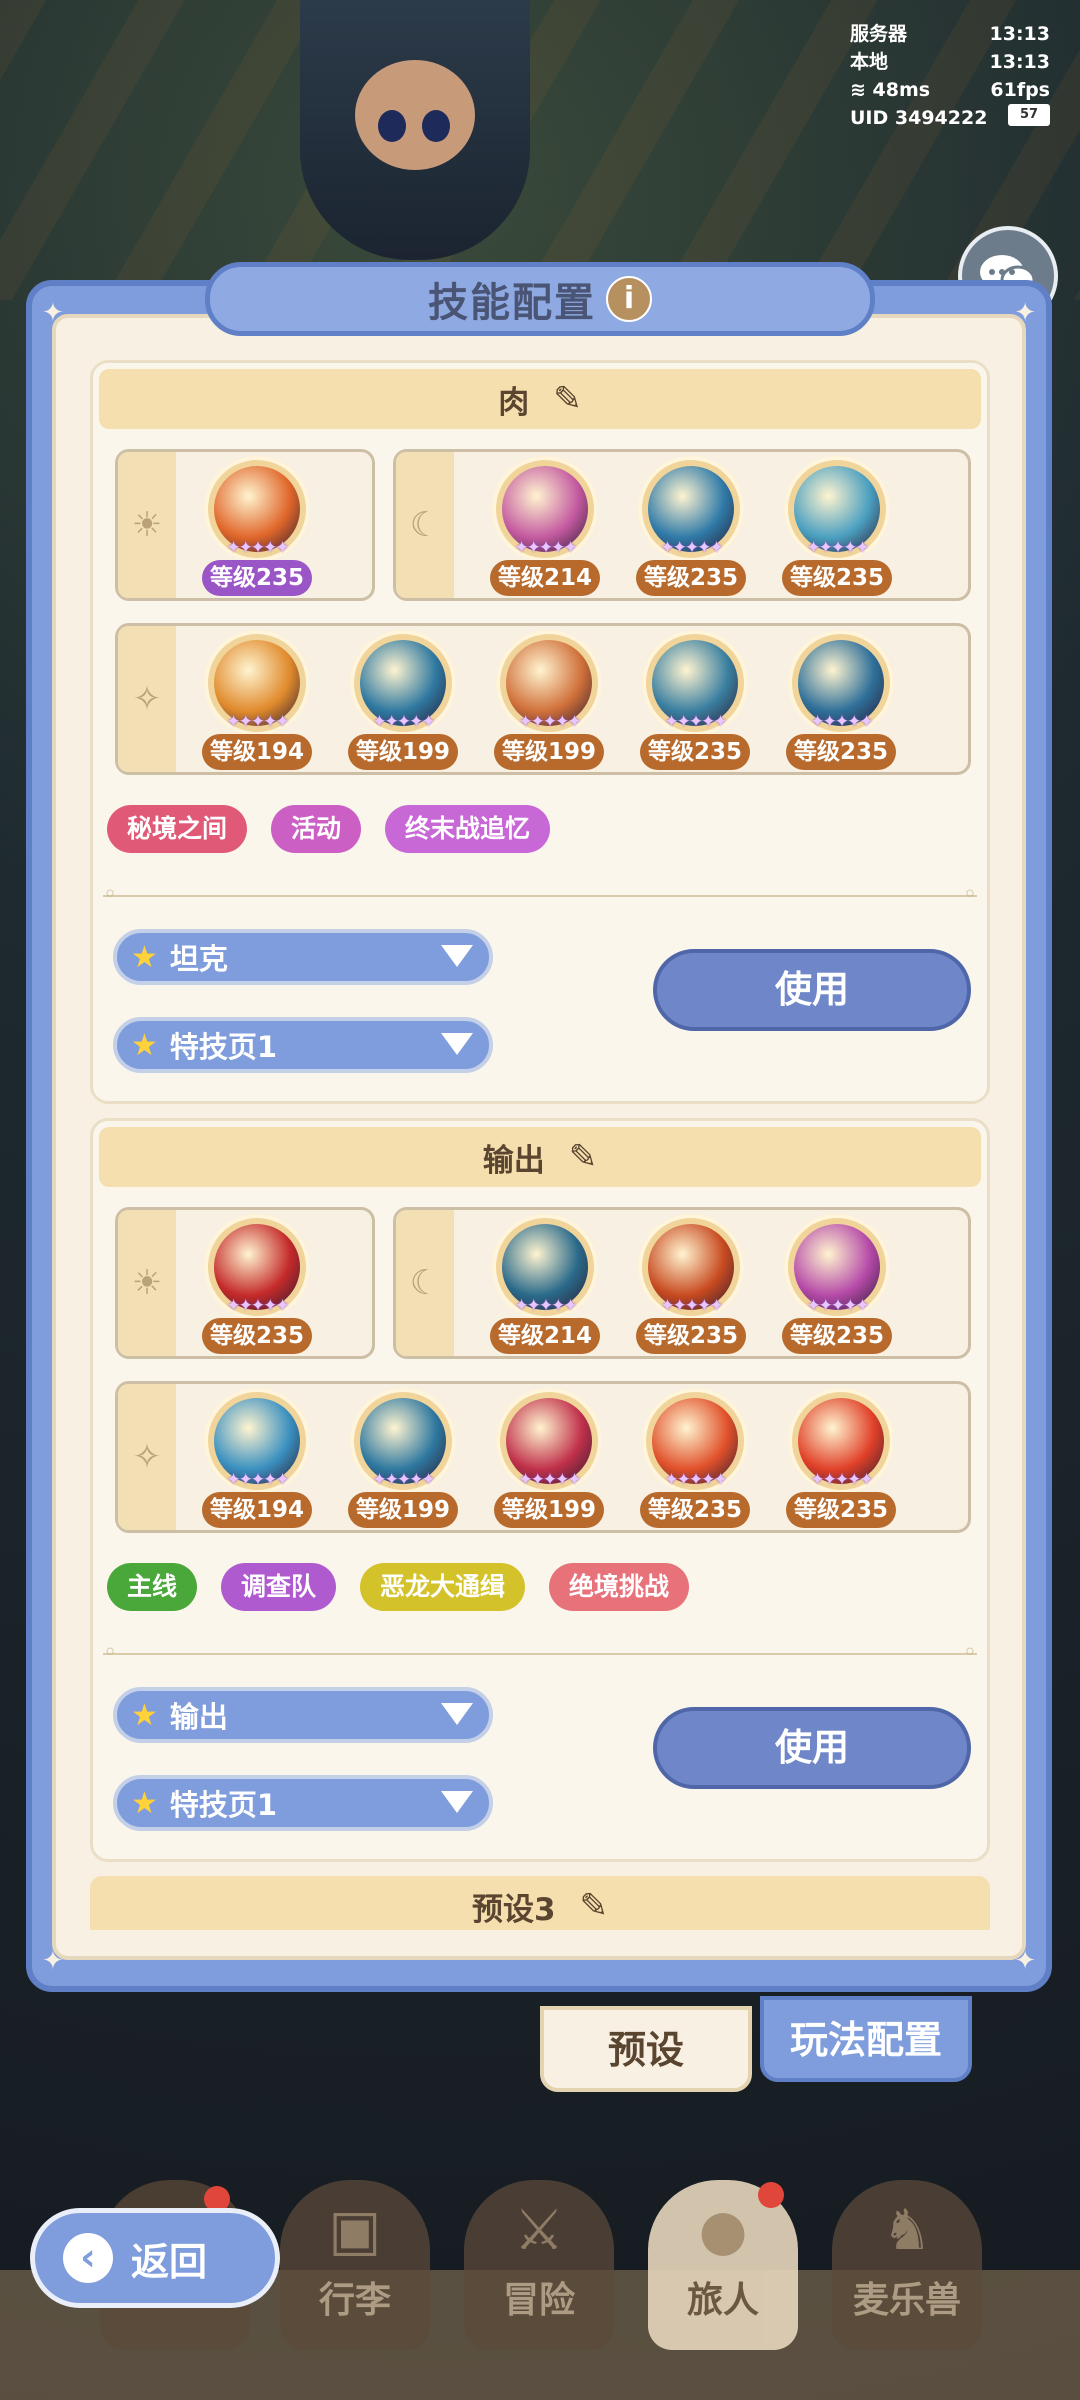  What do you see at coordinates (155, 2258) in the screenshot?
I see `back-button: ‹ 返回` at bounding box center [155, 2258].